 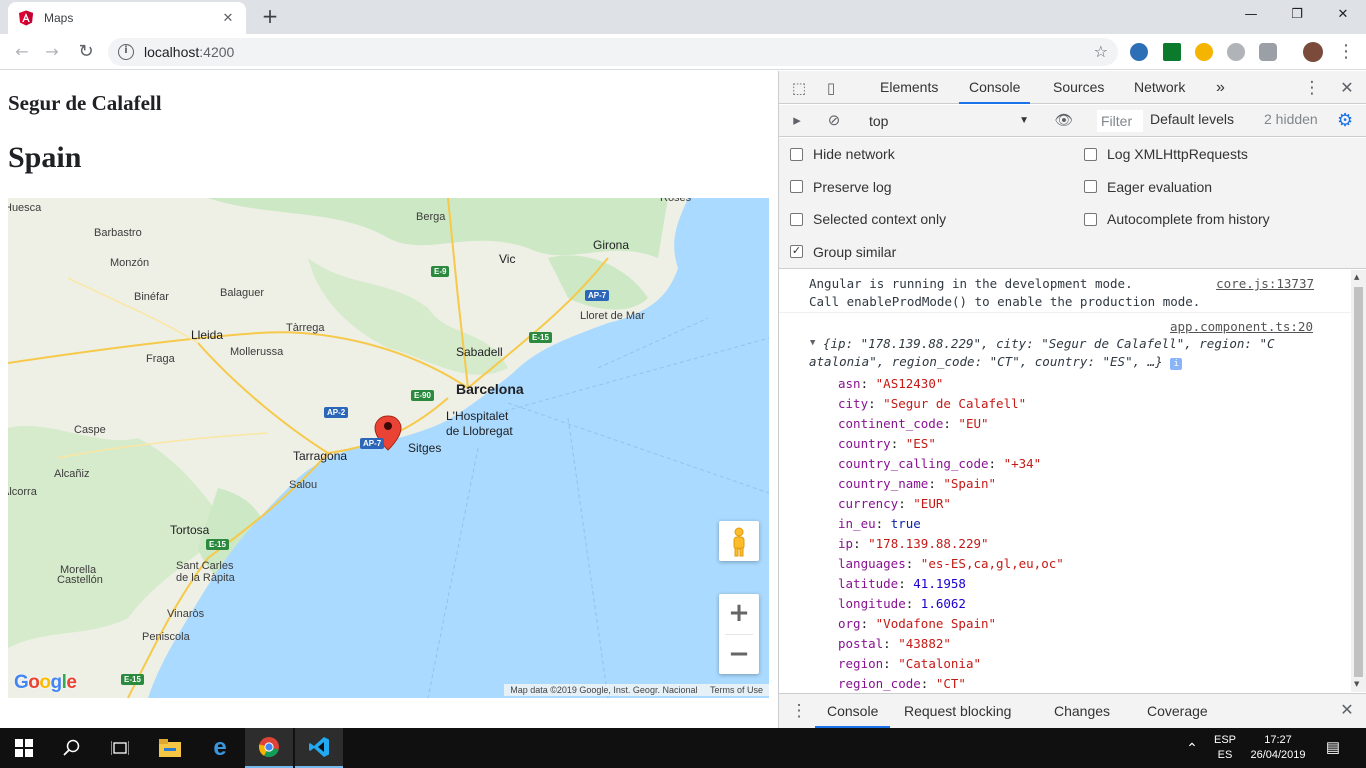 I want to click on devtools-menu-icon: ⋮, so click(x=1312, y=88).